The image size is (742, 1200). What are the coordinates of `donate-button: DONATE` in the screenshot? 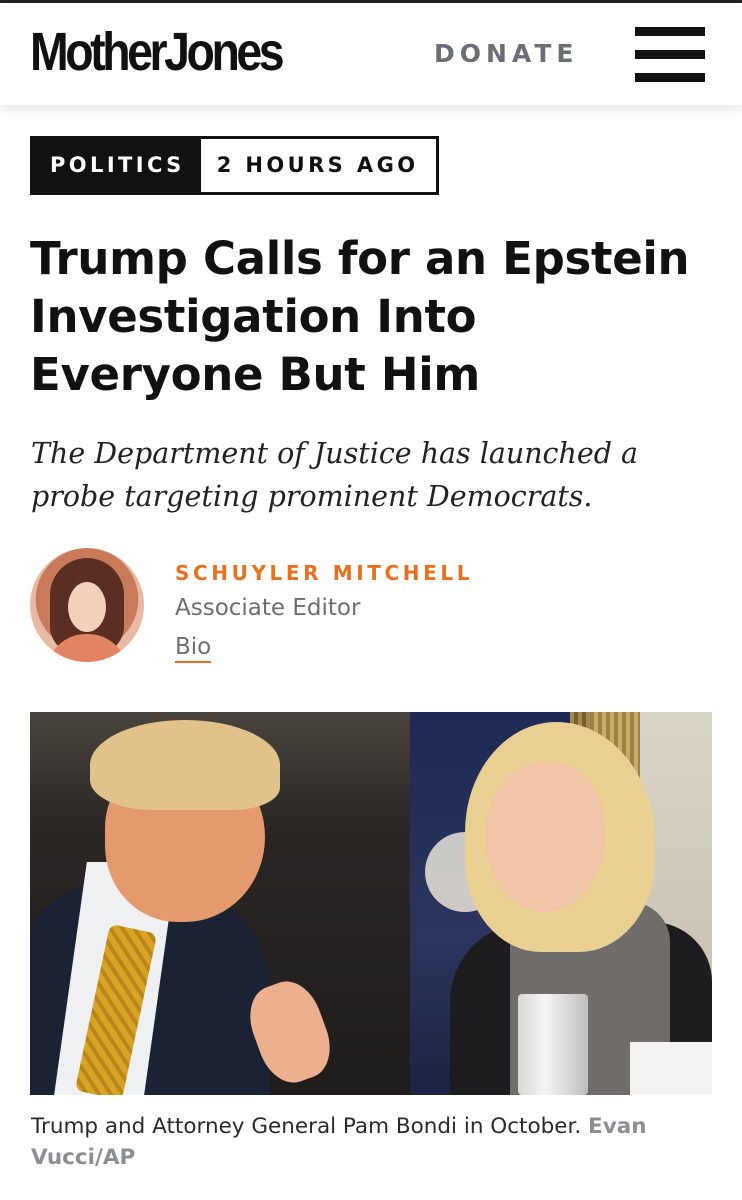 It's located at (506, 53).